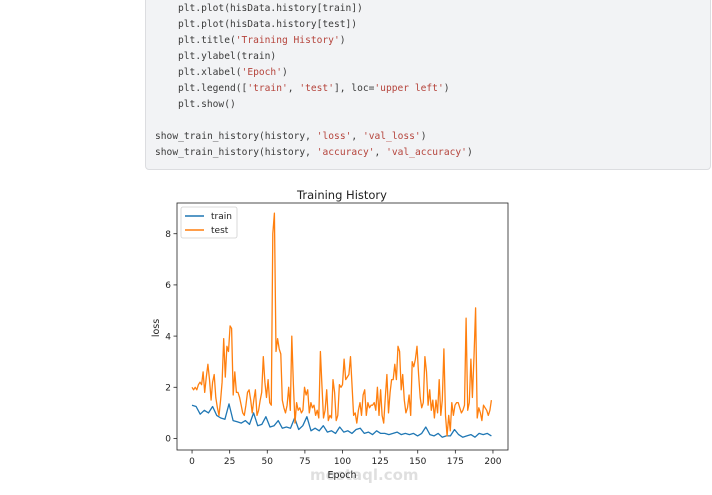 The width and height of the screenshot is (712, 495). What do you see at coordinates (345, 152) in the screenshot?
I see `code-string: 'accuracy'` at bounding box center [345, 152].